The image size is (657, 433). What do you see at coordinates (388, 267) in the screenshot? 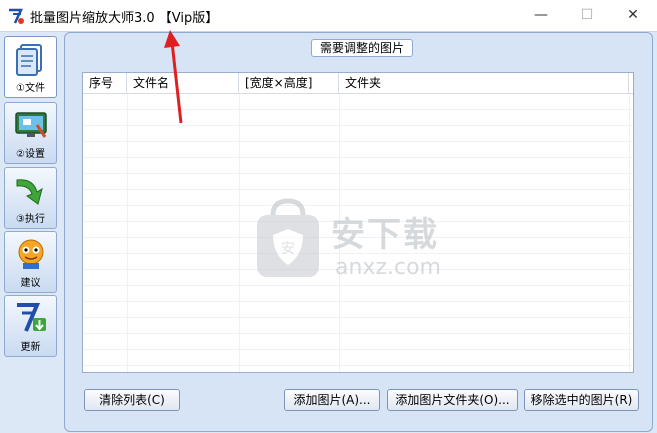
I see `watermark-domain: anxz.com` at bounding box center [388, 267].